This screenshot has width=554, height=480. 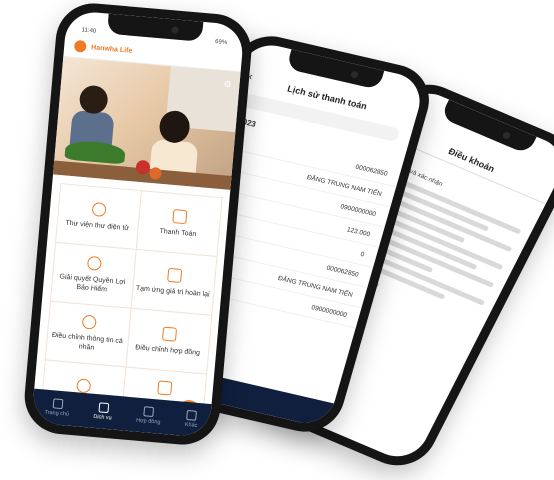 I want to click on service-tile: Điều chỉnh thông tin cá nhân, so click(x=88, y=333).